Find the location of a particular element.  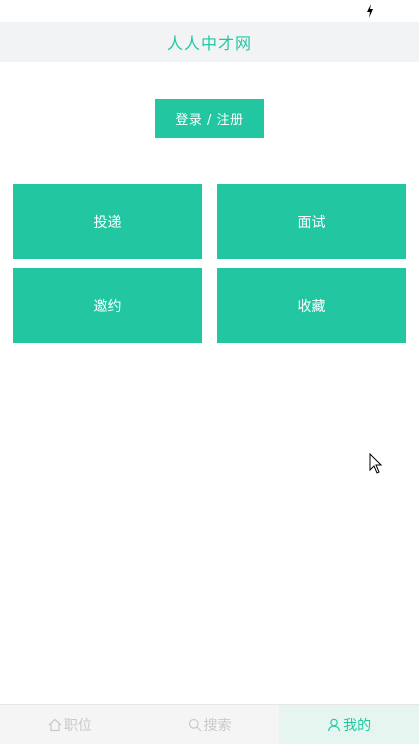

tab-search-label: 搜索 is located at coordinates (217, 725).